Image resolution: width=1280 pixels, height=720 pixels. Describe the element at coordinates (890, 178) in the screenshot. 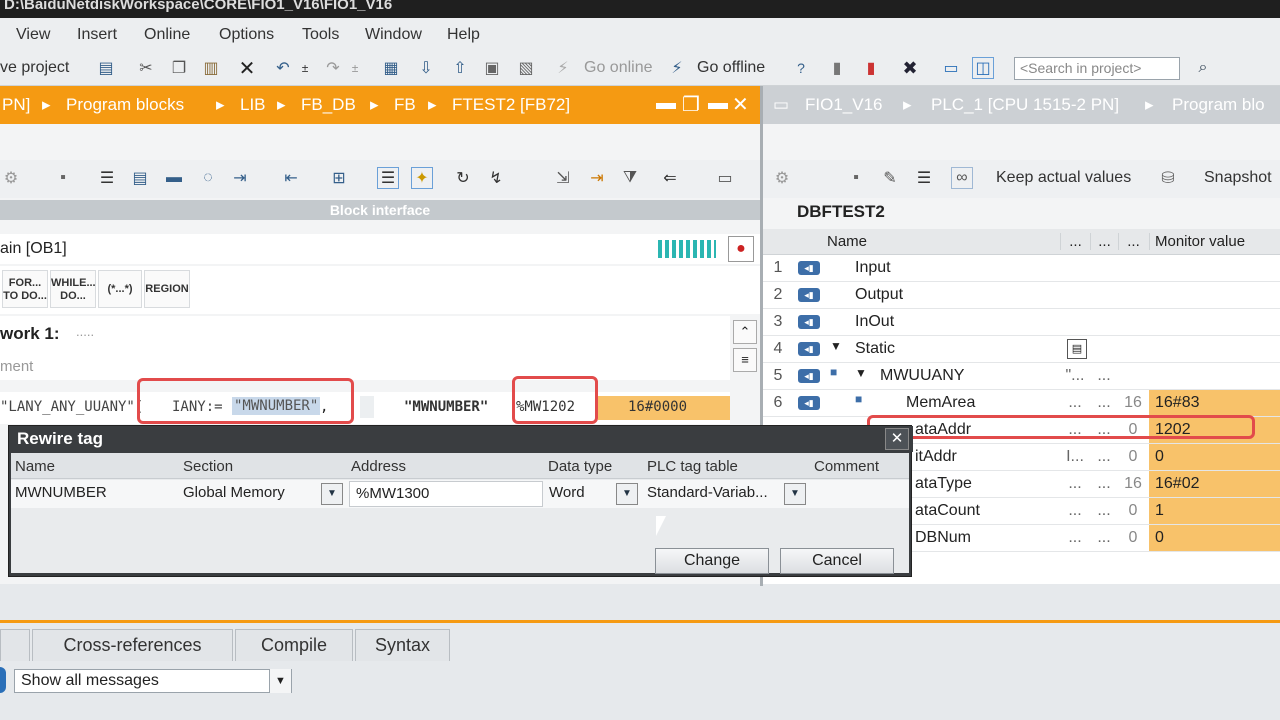

I see `edit-icon: ✎` at that location.